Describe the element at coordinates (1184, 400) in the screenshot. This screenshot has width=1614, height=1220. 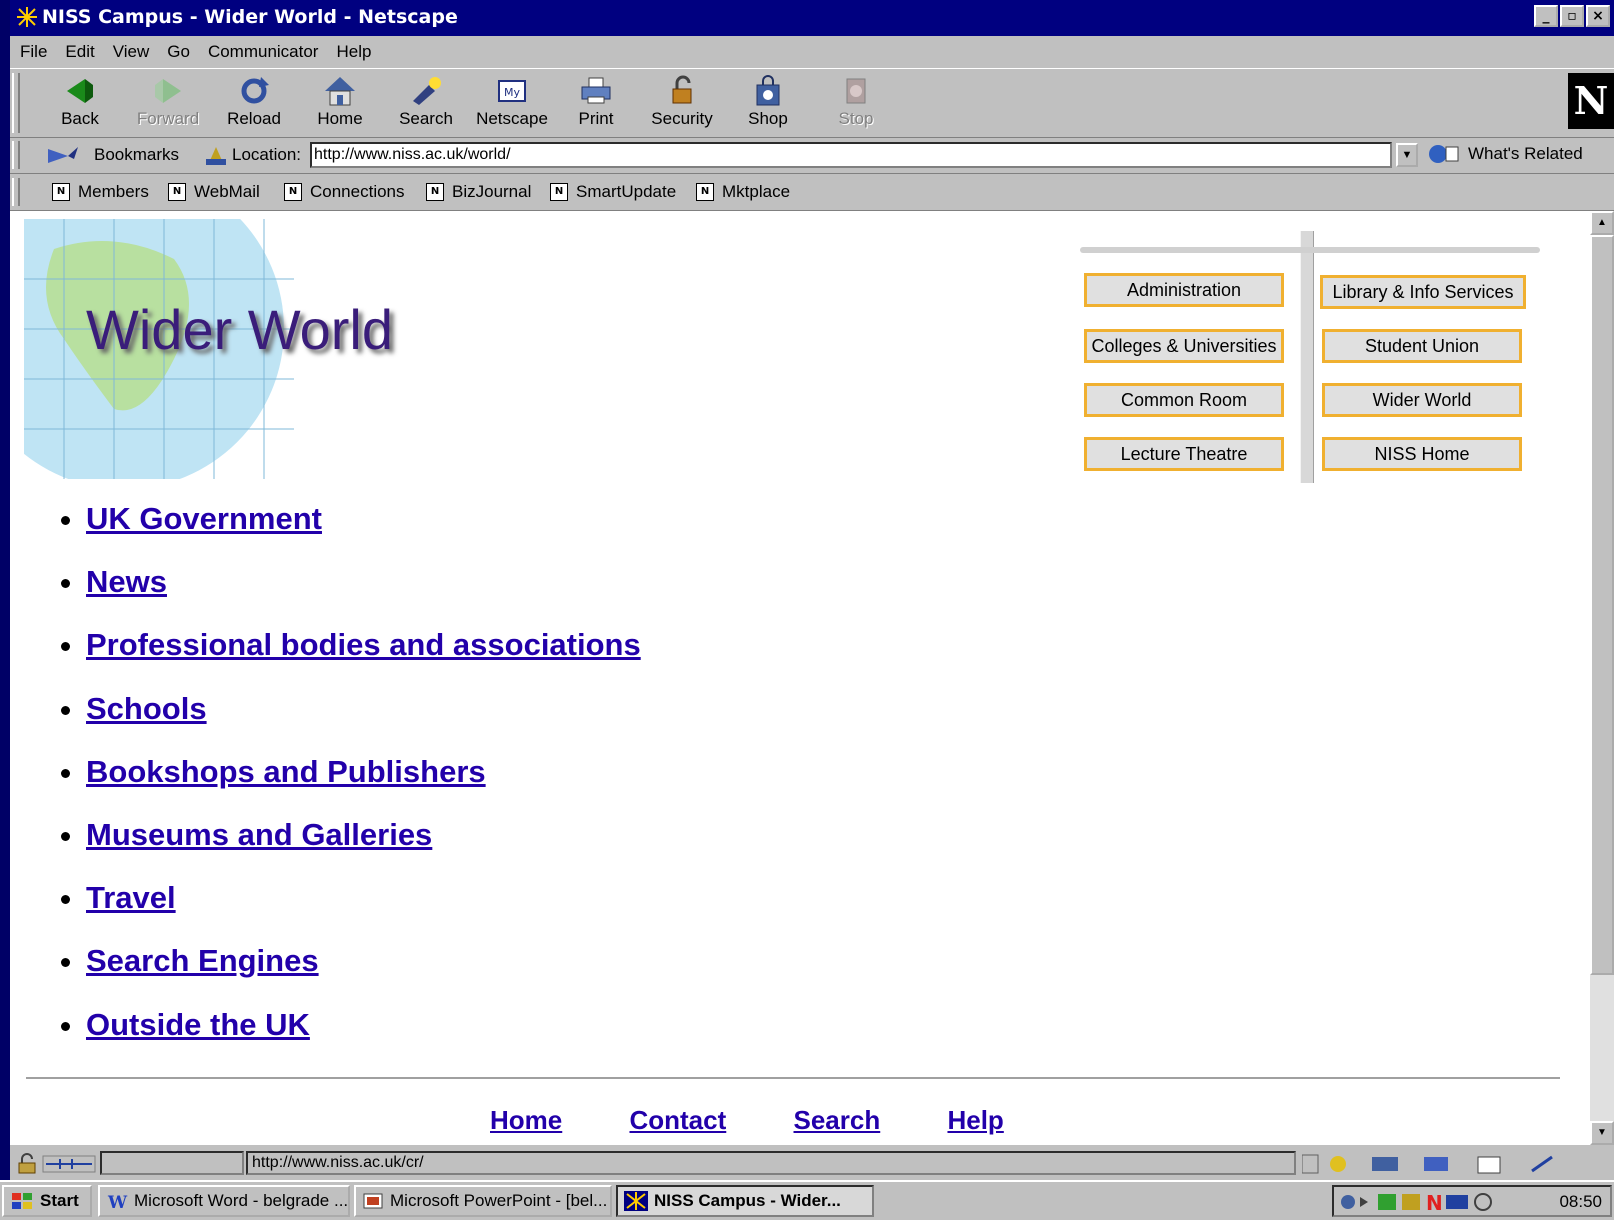
I see `sign-common-room: Common Room` at that location.